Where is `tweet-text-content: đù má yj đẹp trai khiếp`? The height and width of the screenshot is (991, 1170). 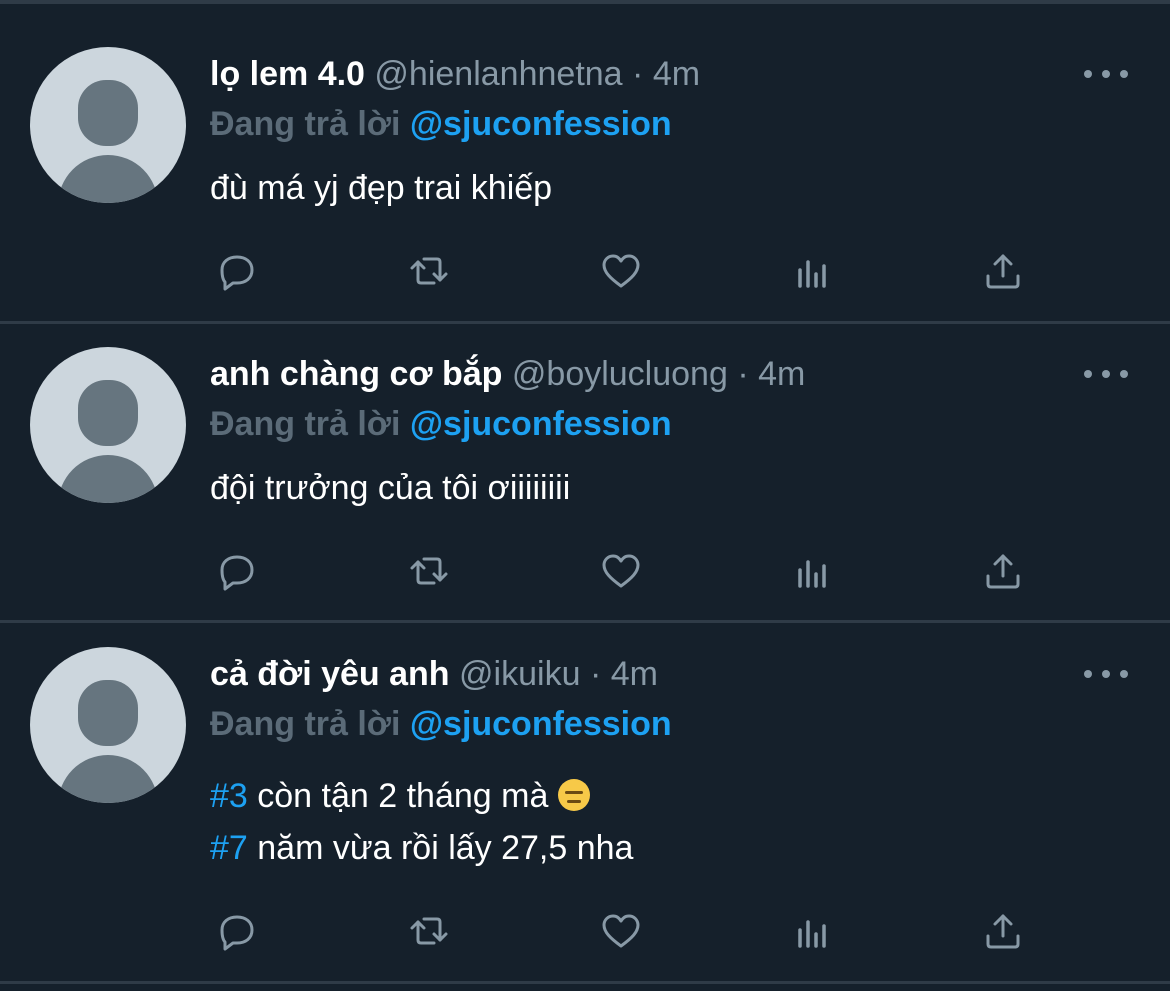
tweet-text-content: đù má yj đẹp trai khiếp is located at coordinates (381, 188).